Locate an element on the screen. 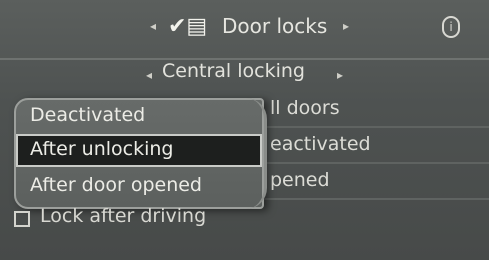 This screenshot has width=489, height=260. list-item: eactivated is located at coordinates (373, 146).